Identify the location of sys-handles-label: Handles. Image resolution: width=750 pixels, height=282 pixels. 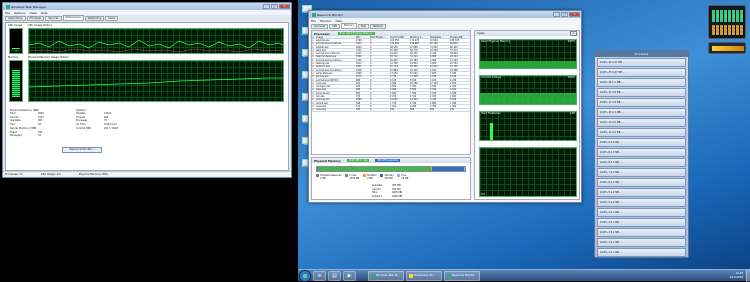
(81, 114).